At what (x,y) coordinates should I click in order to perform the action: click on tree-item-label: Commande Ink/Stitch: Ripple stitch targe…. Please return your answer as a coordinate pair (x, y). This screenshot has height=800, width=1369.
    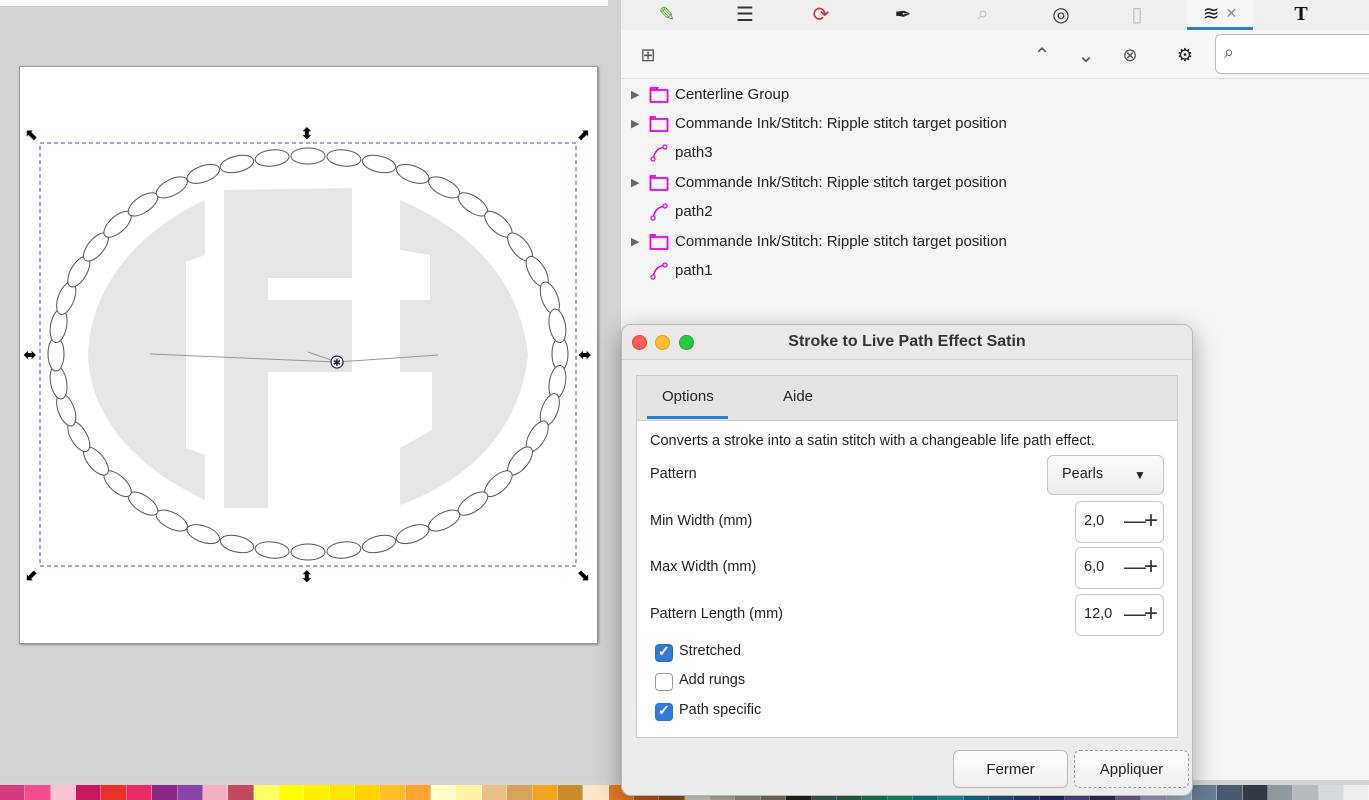
    Looking at the image, I should click on (841, 182).